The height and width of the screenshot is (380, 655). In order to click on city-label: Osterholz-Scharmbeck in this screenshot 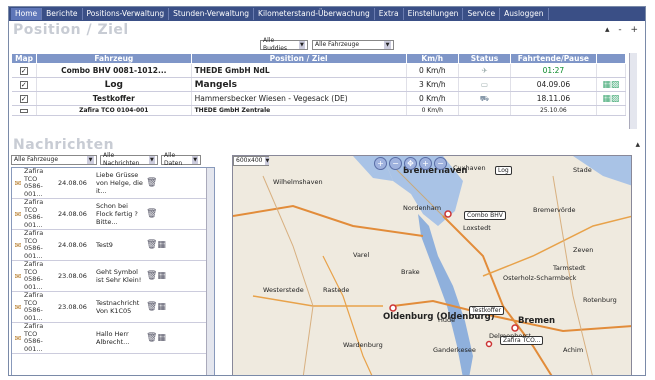, I will do `click(540, 278)`.